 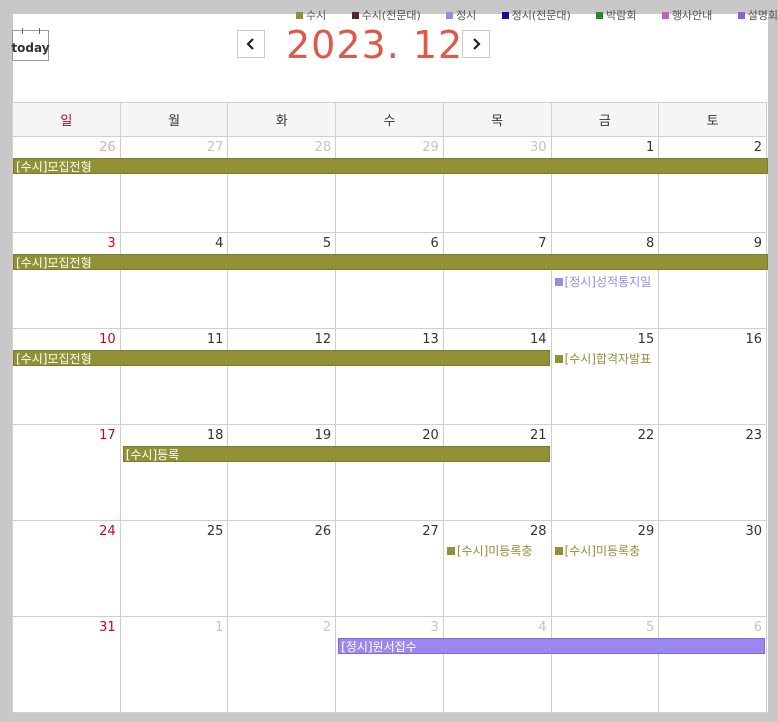 I want to click on day-number: 11, so click(x=215, y=339).